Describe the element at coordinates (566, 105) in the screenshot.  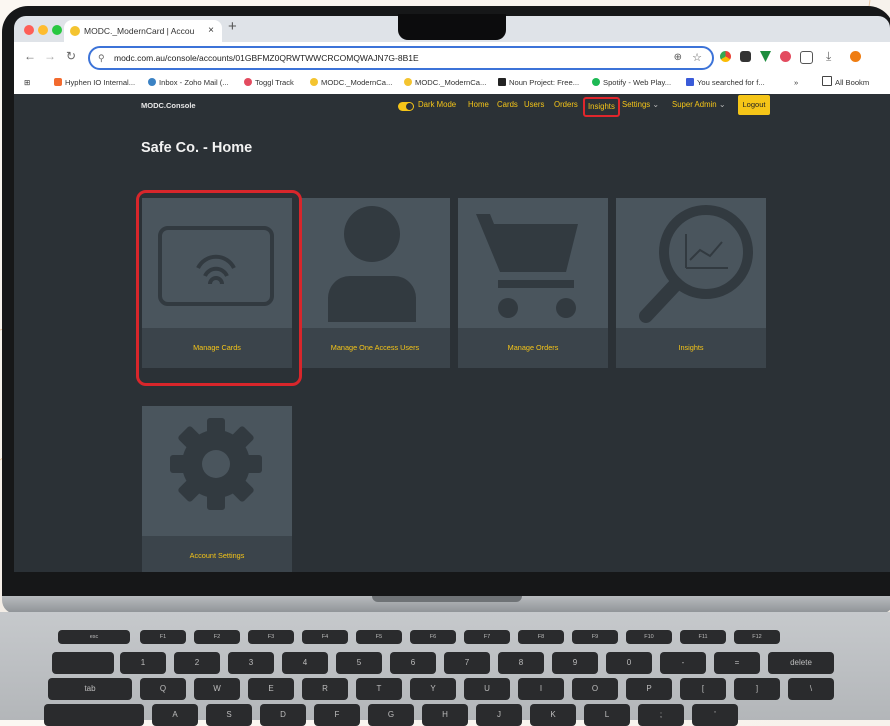
I see `nav-orders: Orders` at that location.